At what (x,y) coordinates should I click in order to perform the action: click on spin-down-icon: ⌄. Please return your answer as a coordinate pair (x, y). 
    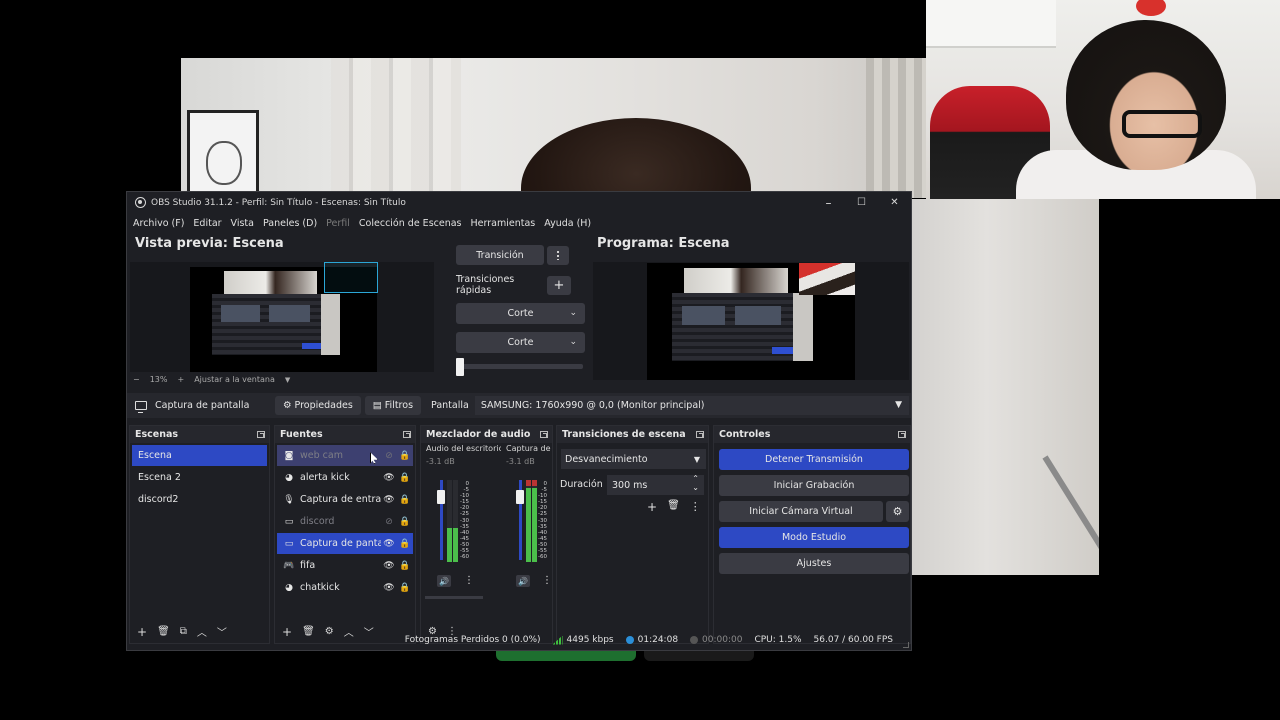
    Looking at the image, I should click on (695, 487).